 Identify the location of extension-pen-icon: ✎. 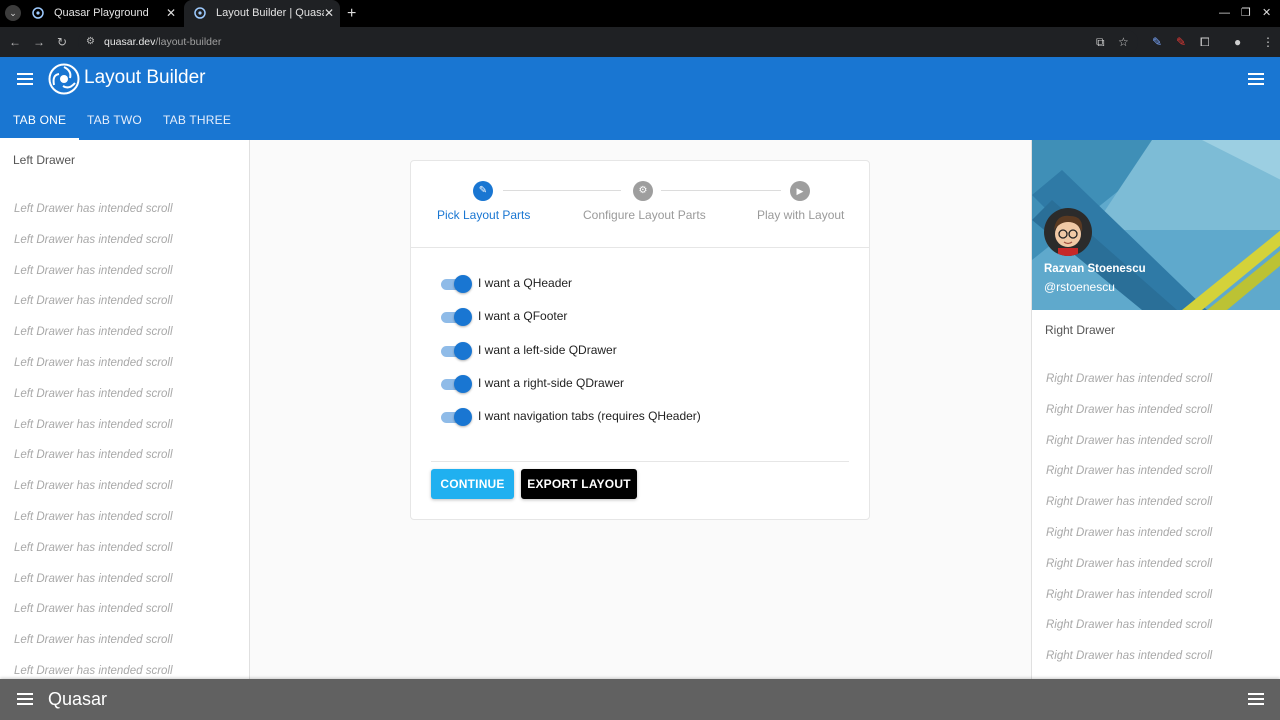
(1157, 42).